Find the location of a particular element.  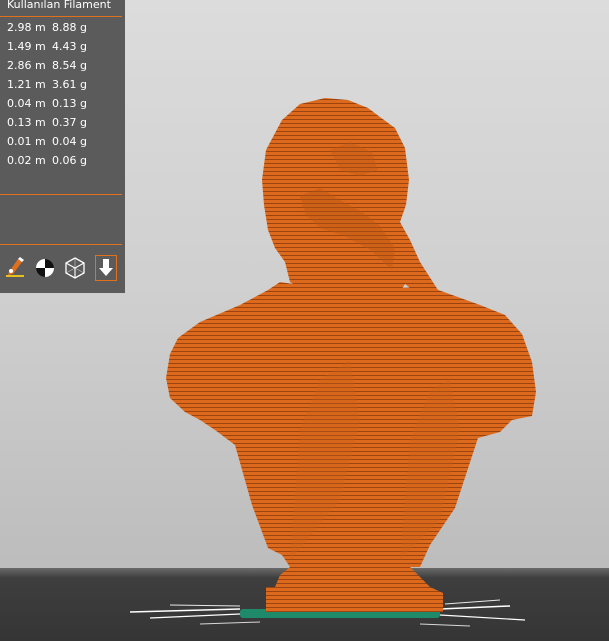

filament-row: 2.86 m 8.54 g is located at coordinates (62, 66).